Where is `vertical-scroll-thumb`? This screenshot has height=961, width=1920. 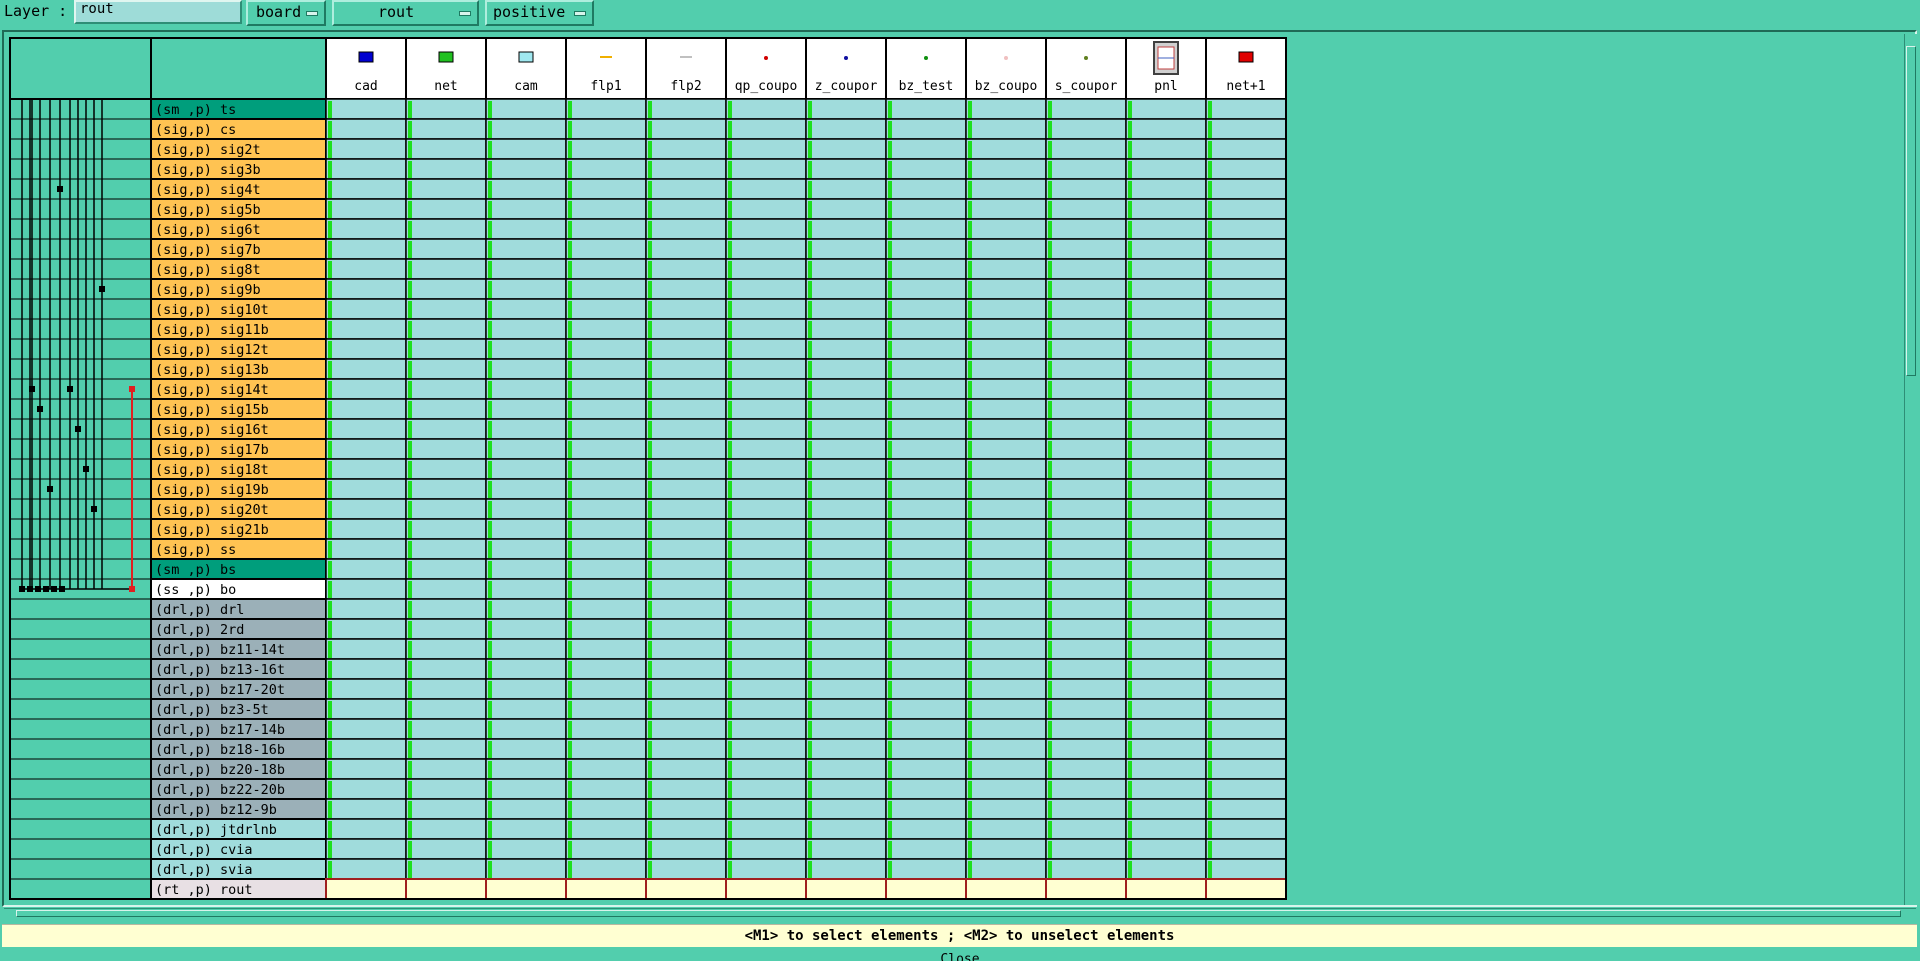 vertical-scroll-thumb is located at coordinates (1911, 211).